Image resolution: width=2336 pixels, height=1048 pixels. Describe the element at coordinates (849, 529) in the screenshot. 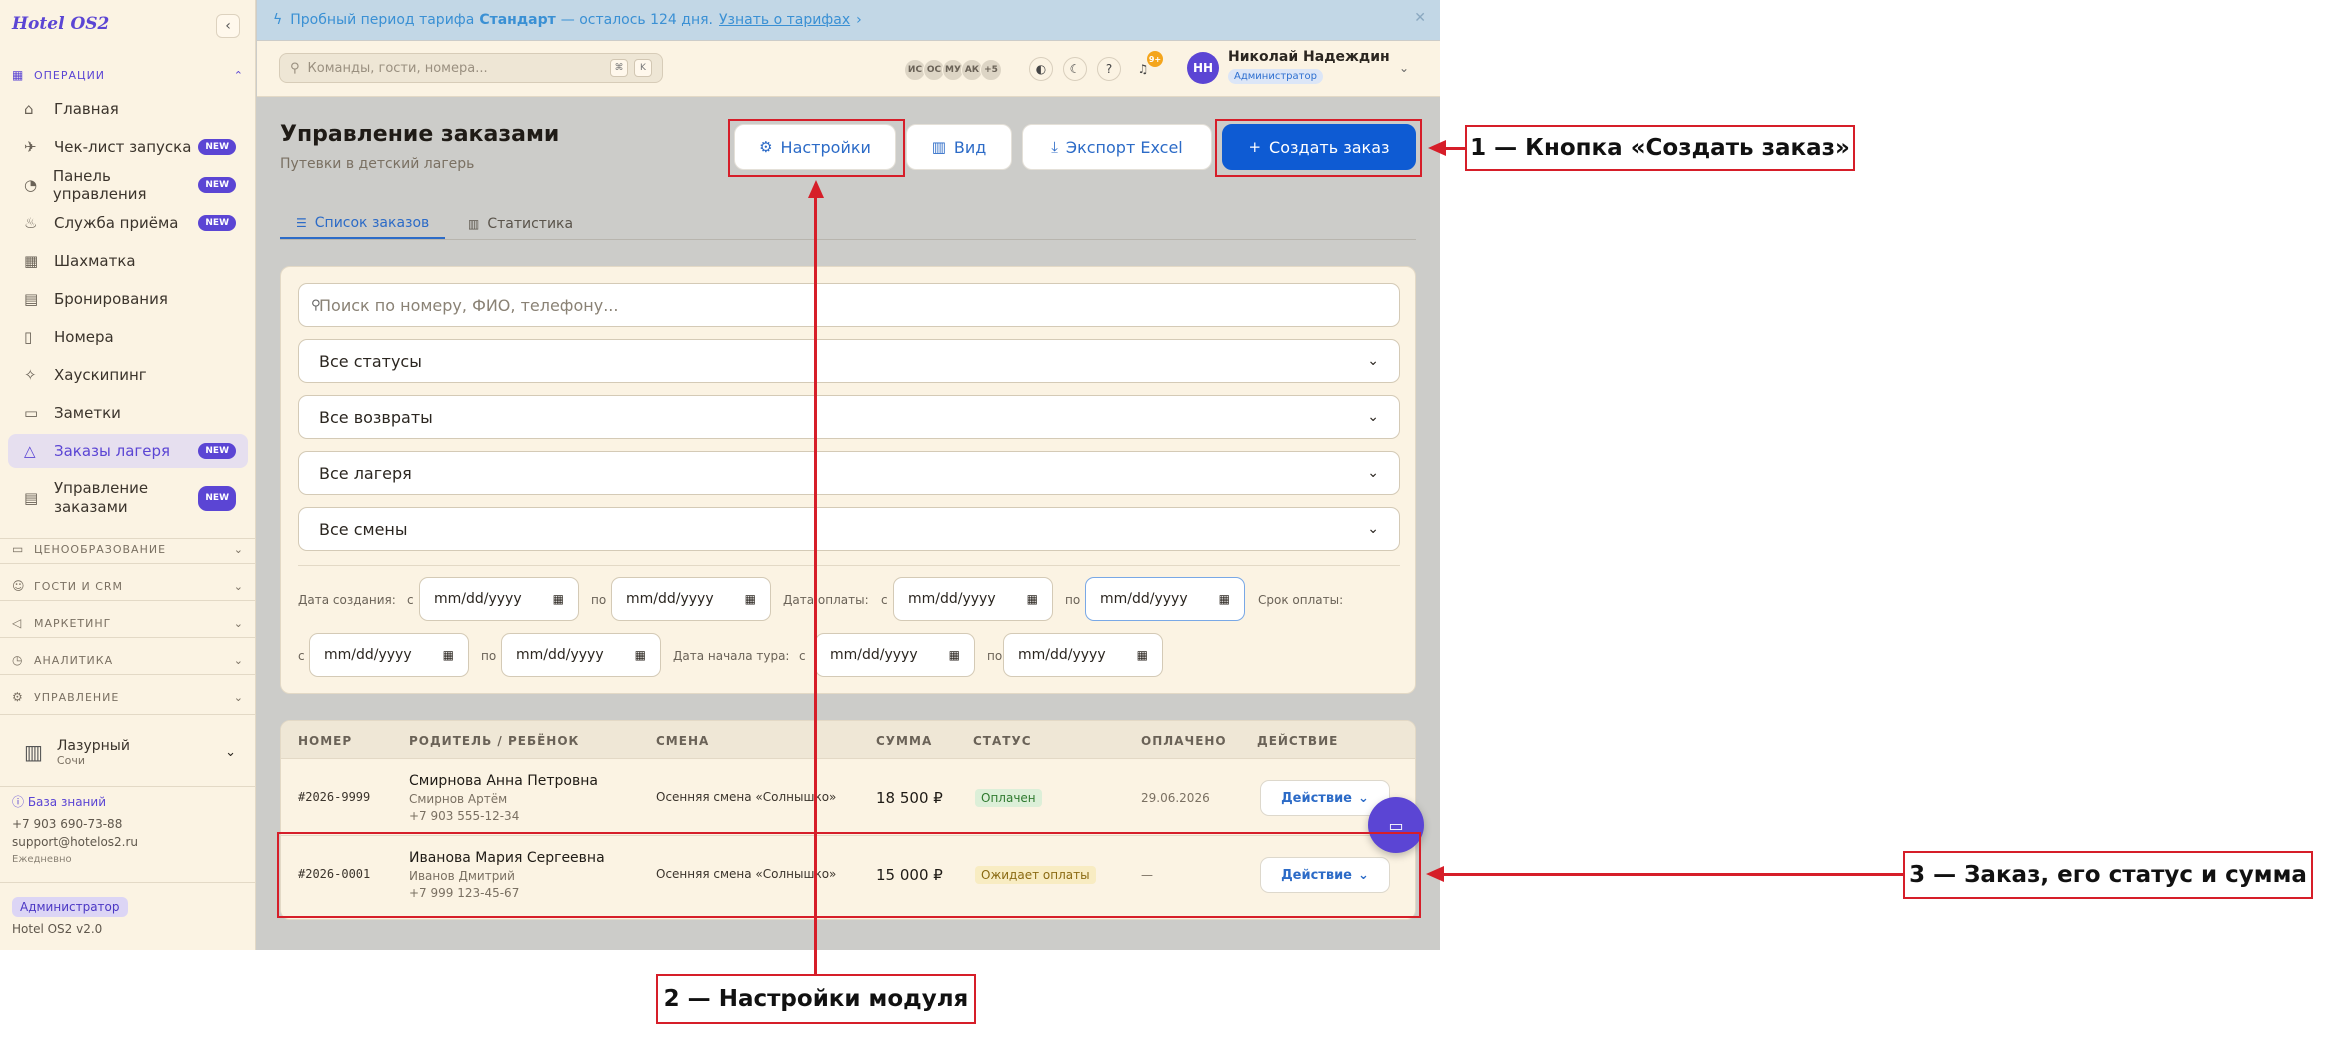

I see `shift-select: Все смены ⌄` at that location.